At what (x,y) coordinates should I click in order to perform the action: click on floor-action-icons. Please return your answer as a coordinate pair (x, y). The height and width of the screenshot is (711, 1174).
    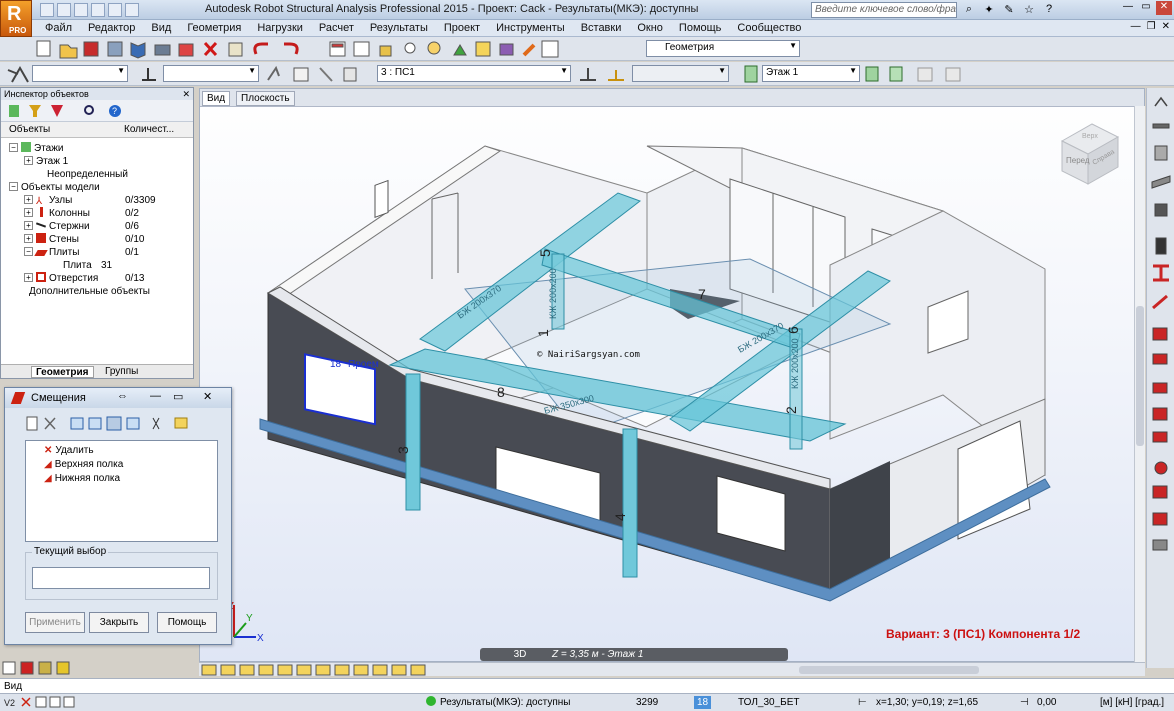
    Looking at the image, I should click on (917, 74).